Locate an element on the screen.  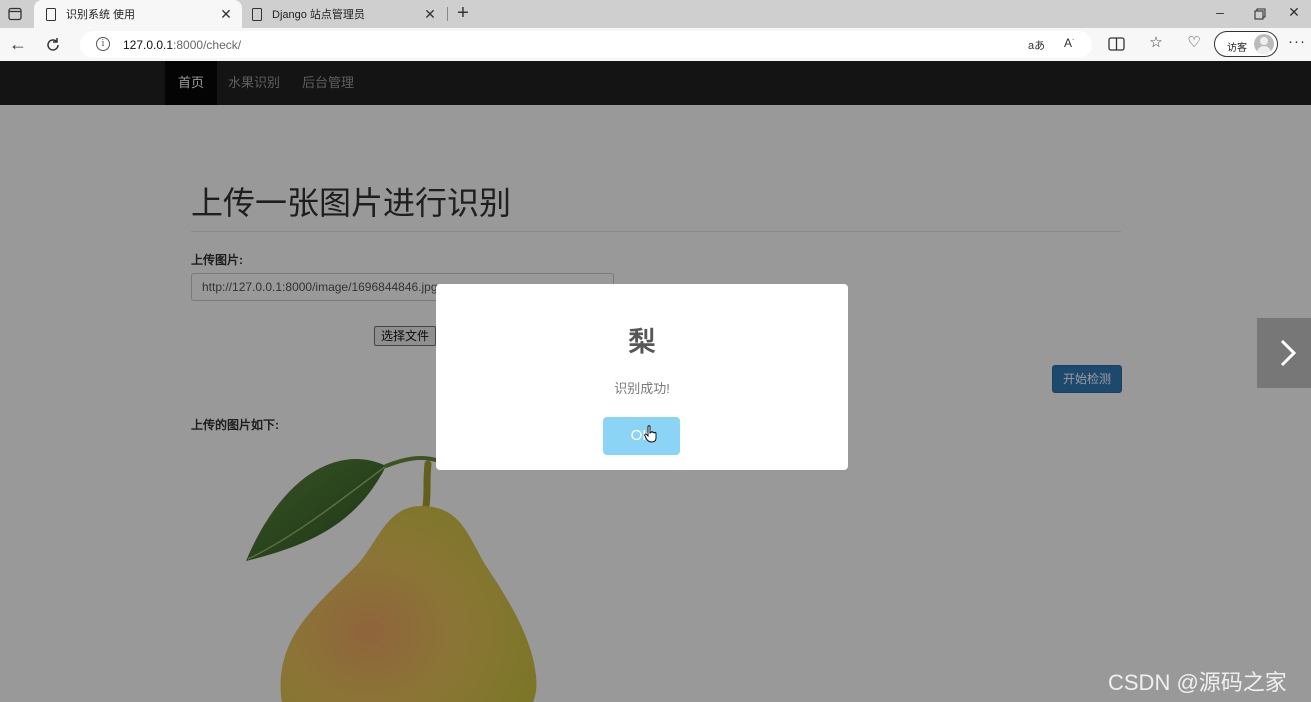
read-aloud-icon: A⋅ is located at coordinates (1069, 43).